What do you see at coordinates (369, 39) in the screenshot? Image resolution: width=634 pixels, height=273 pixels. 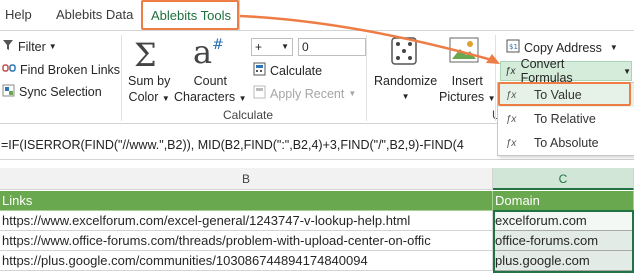 I see `annotation-arrow` at bounding box center [369, 39].